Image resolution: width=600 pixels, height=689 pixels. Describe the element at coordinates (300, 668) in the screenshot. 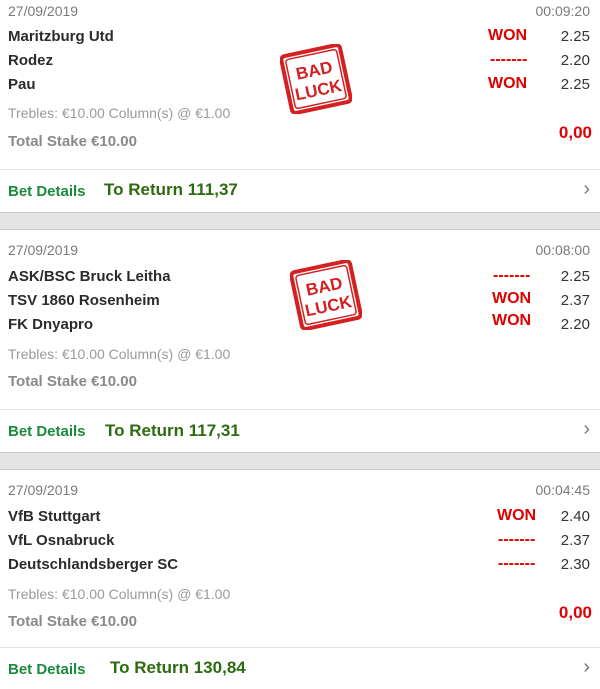

I see `bet-details-row: Bet Details To Return 130,84 ›` at that location.